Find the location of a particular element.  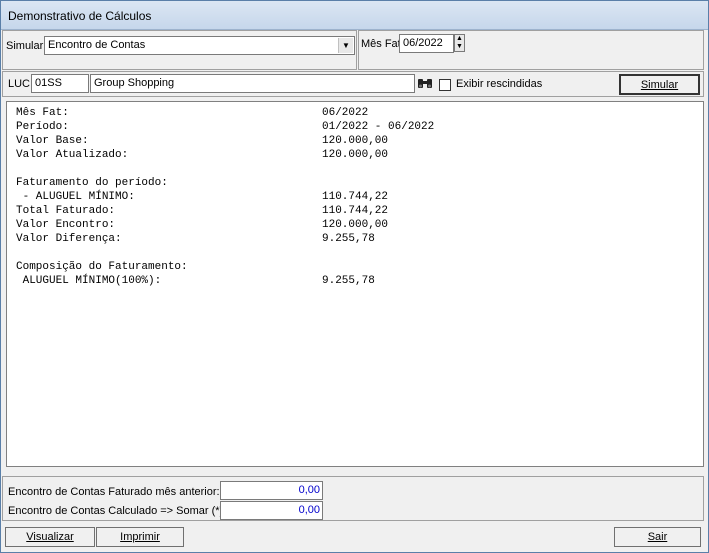

report-line-label: Período: is located at coordinates (42, 127).